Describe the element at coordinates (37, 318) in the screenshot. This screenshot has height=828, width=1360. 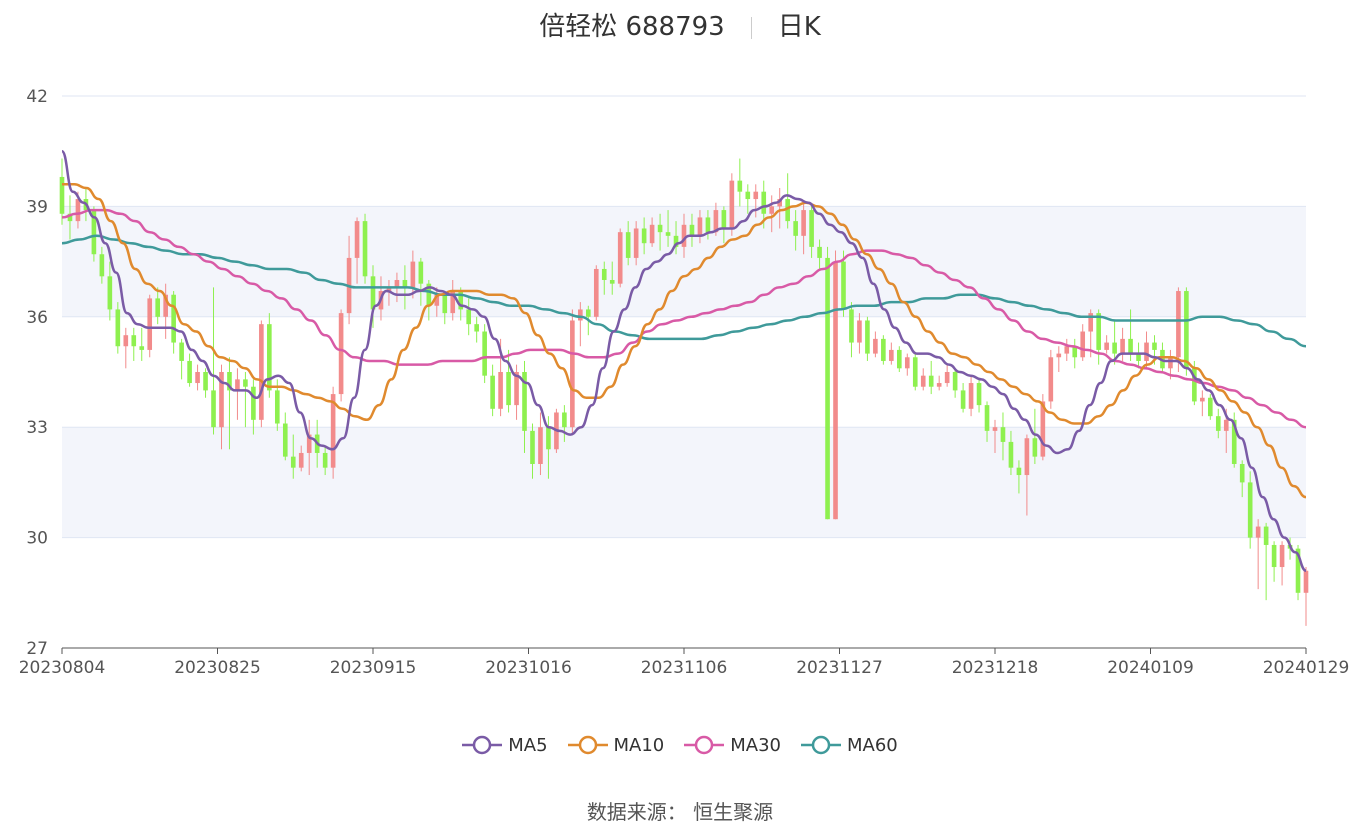
I see `y-tick-label: 36` at that location.